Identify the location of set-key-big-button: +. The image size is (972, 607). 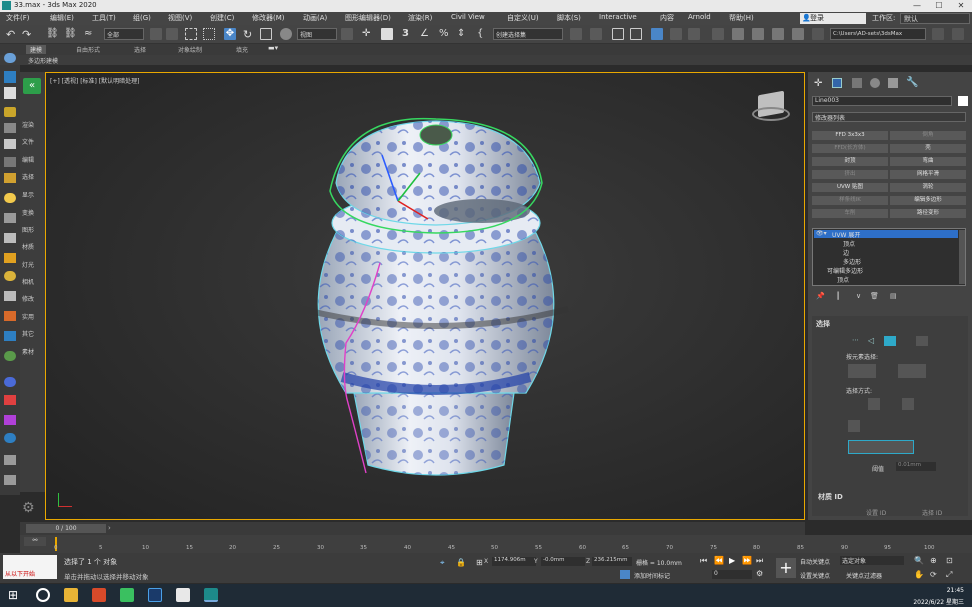
(786, 568).